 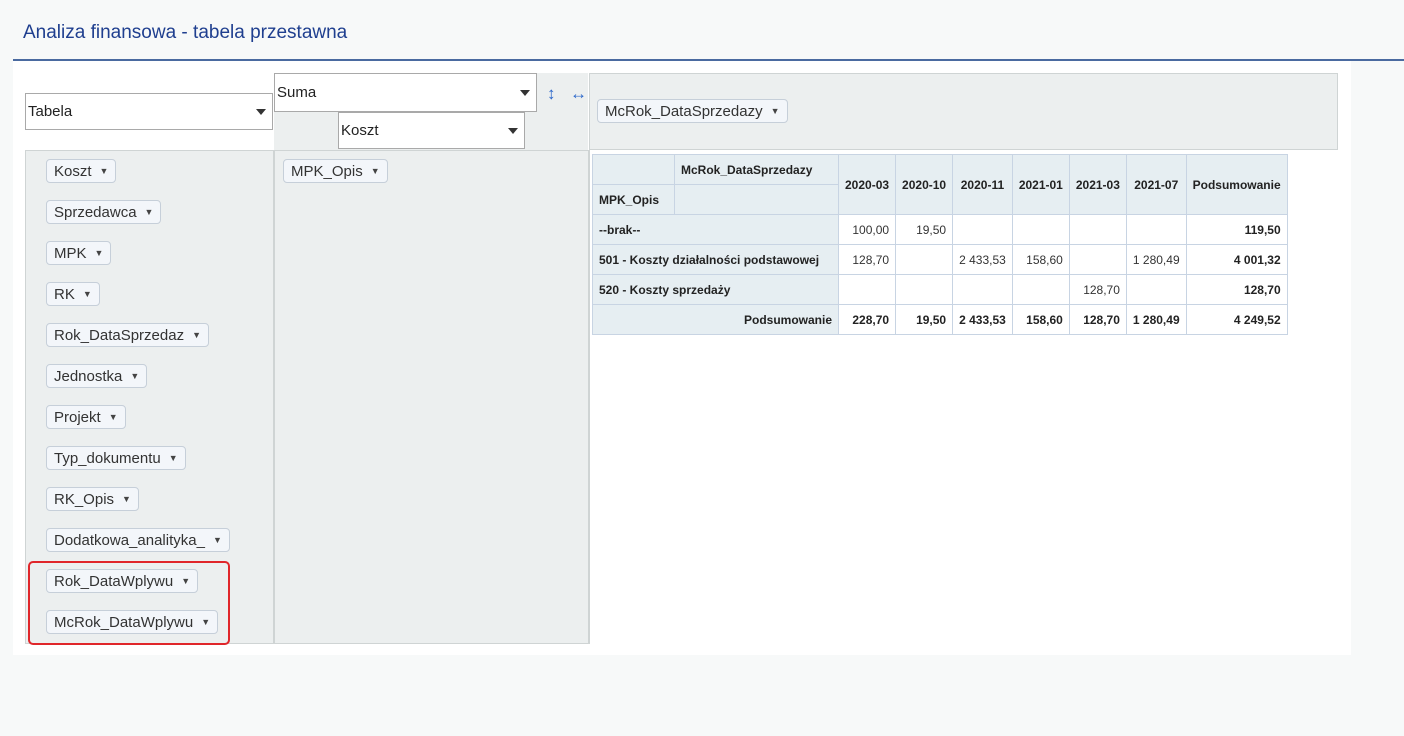 What do you see at coordinates (88, 376) in the screenshot?
I see `field-pill-label: Jednostka` at bounding box center [88, 376].